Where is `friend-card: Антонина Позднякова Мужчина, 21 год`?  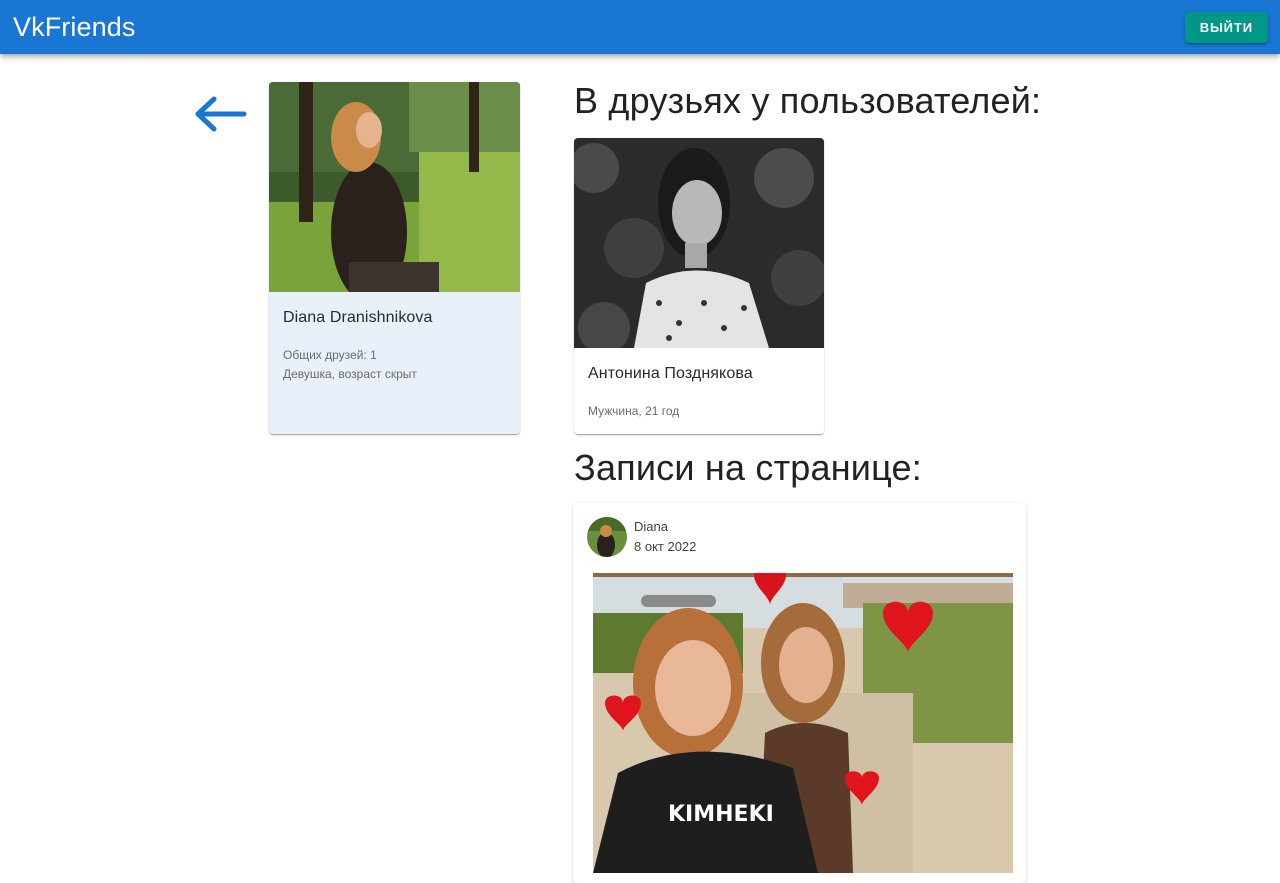 friend-card: Антонина Позднякова Мужчина, 21 год is located at coordinates (699, 286).